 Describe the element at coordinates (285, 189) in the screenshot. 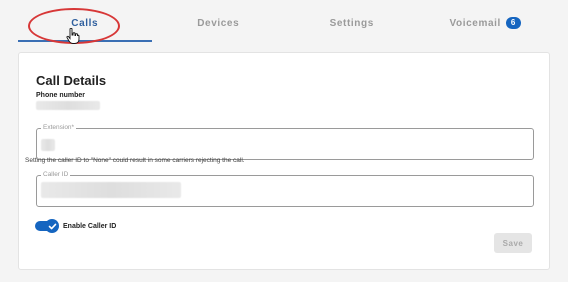

I see `caller-id-field: Caller ID` at that location.